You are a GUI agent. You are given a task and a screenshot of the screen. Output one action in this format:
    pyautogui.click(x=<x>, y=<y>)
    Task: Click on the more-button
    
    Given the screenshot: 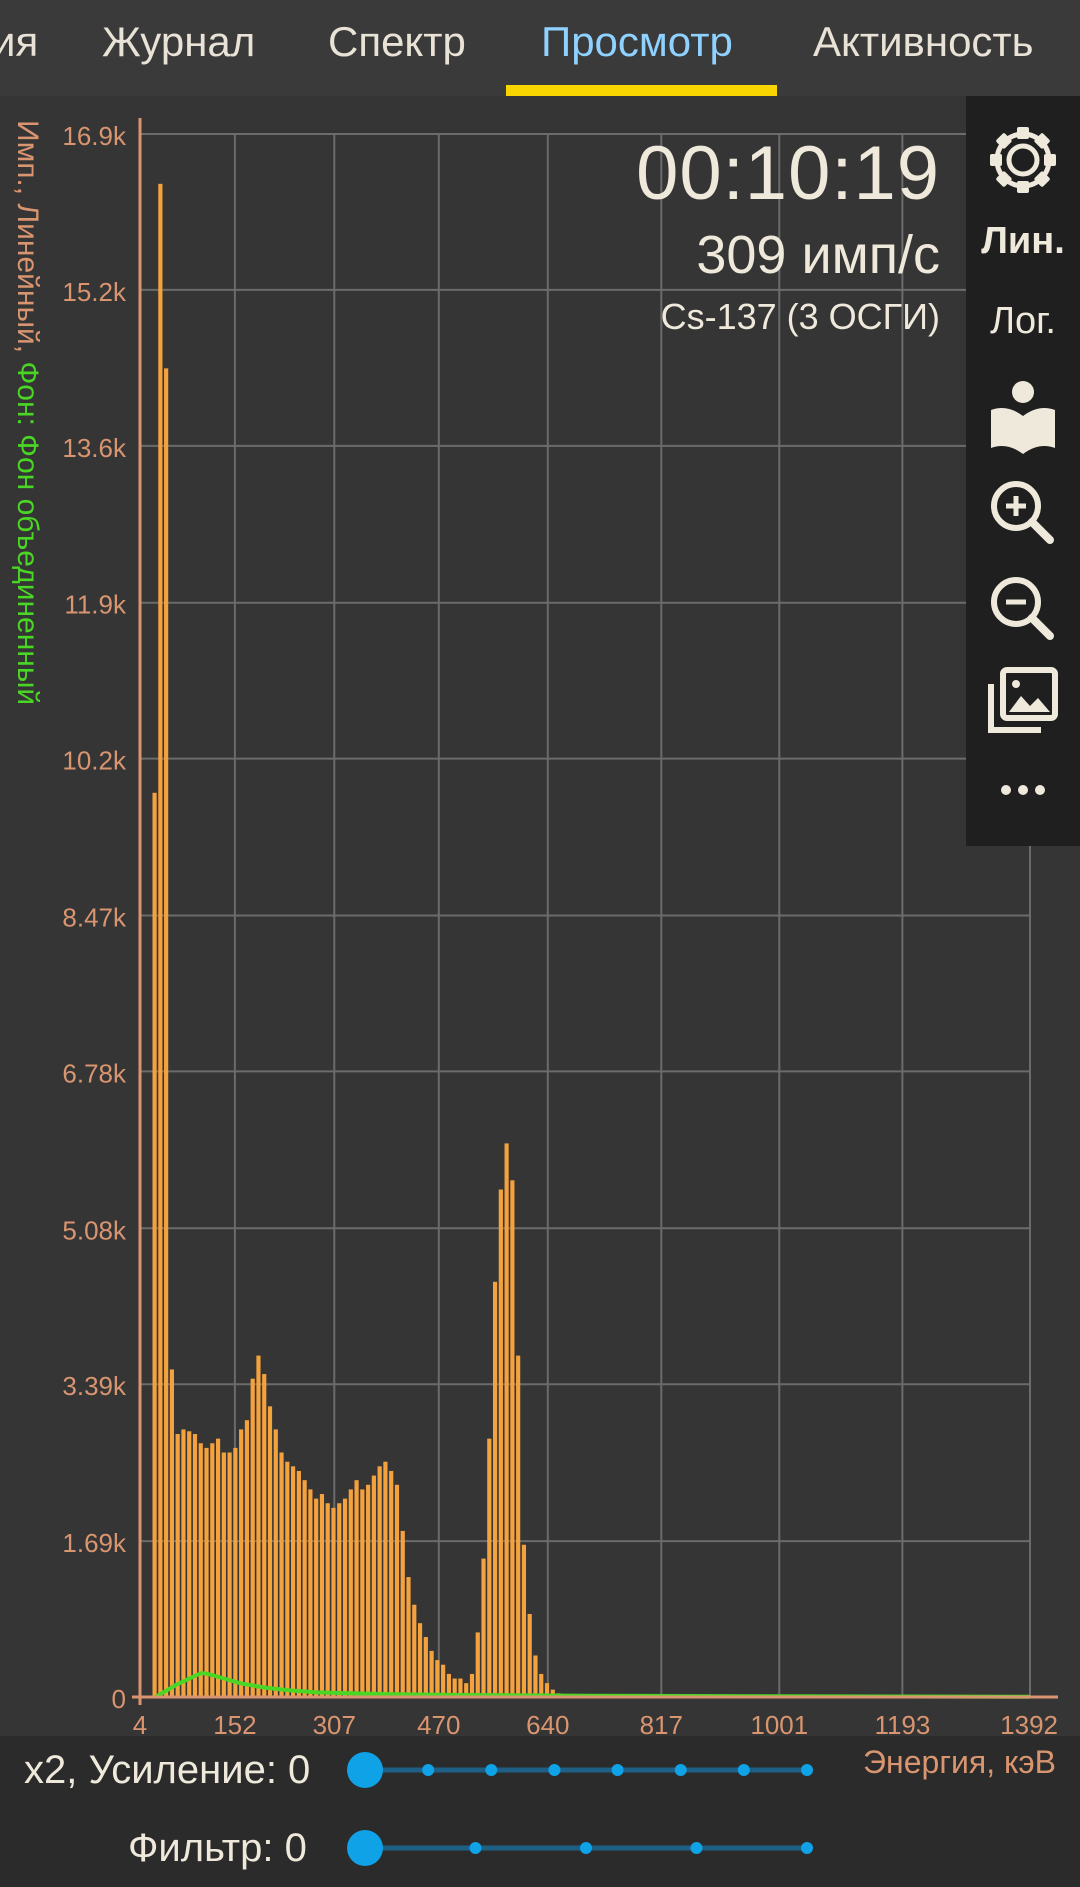 What is the action you would take?
    pyautogui.click(x=1023, y=790)
    